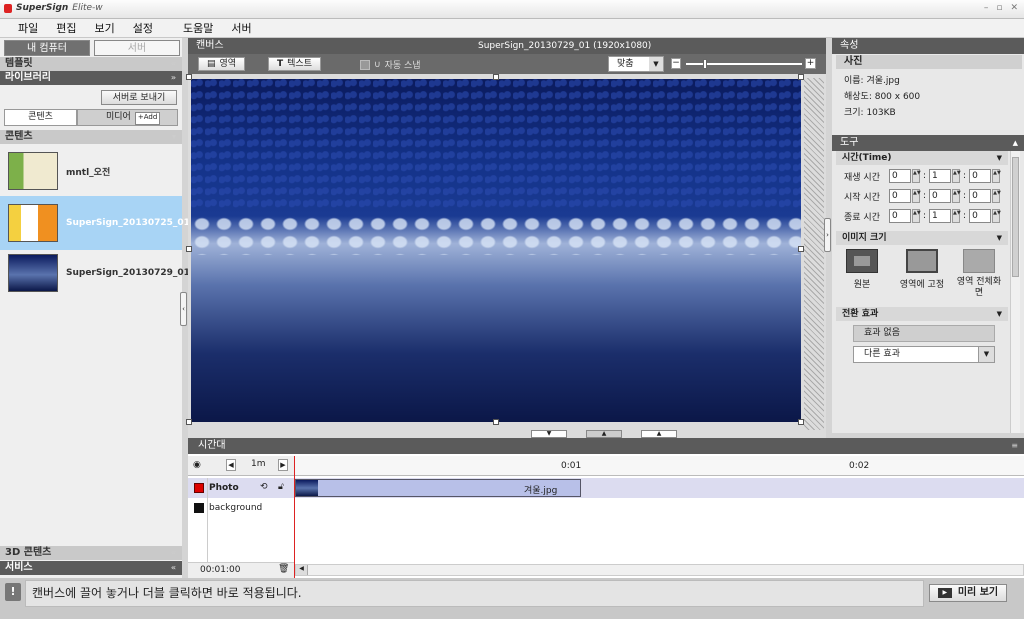 This screenshot has height=619, width=1024. I want to click on text-button: T 텍스트, so click(294, 64).